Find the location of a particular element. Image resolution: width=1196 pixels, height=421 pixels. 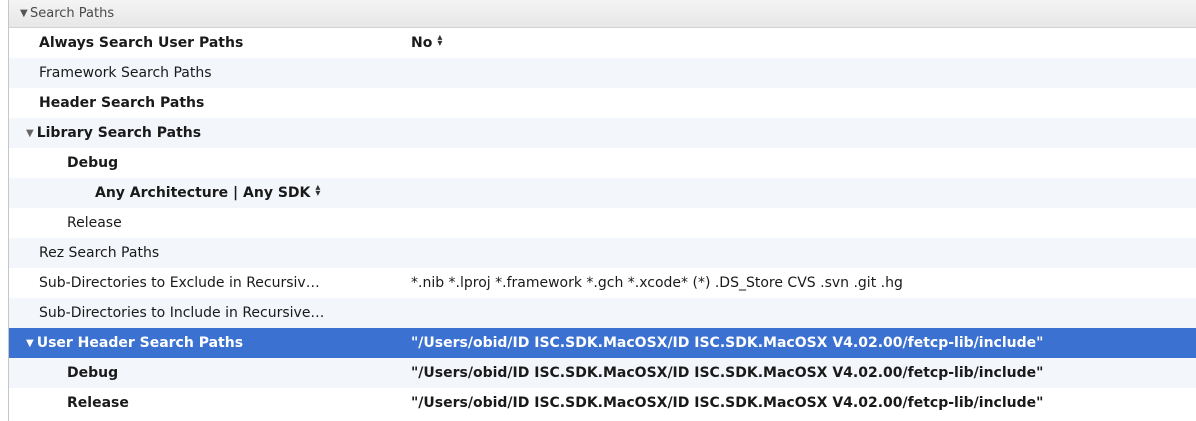

setting-row-library-debug: Debug is located at coordinates (602, 163).